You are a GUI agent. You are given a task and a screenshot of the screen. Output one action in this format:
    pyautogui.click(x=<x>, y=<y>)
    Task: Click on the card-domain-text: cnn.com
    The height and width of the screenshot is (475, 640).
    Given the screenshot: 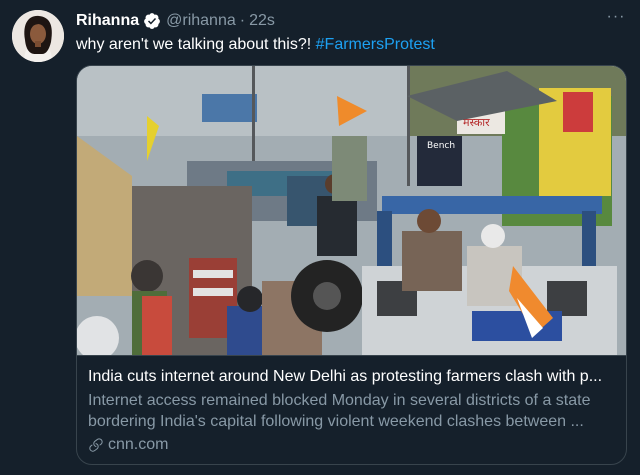 What is the action you would take?
    pyautogui.click(x=138, y=444)
    